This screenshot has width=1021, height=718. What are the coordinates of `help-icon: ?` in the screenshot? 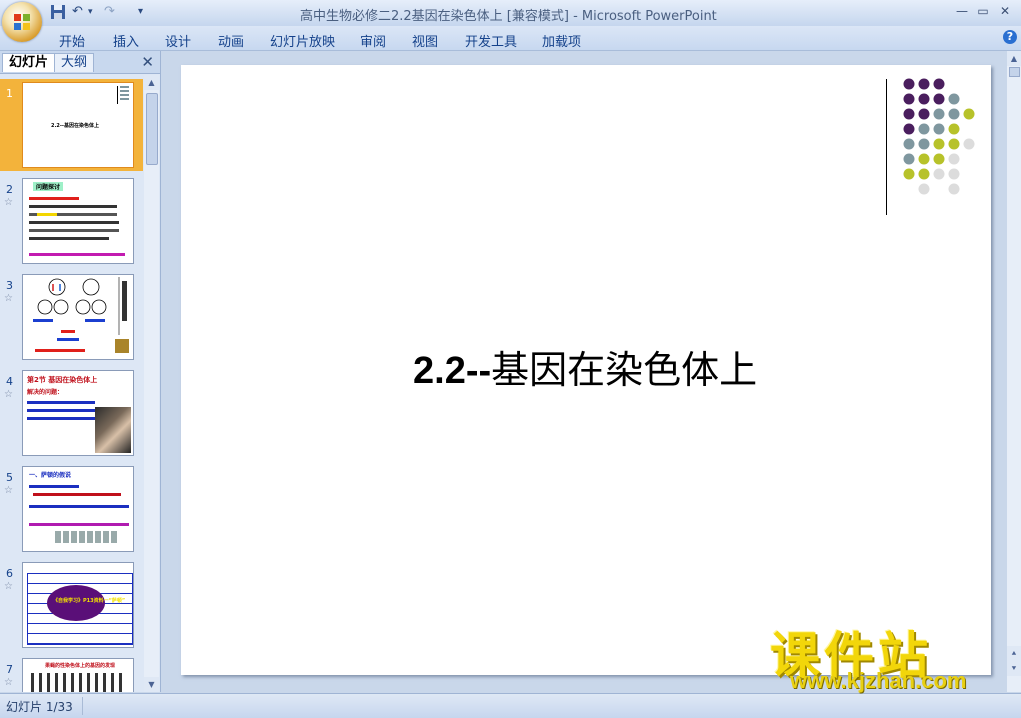 It's located at (1010, 37).